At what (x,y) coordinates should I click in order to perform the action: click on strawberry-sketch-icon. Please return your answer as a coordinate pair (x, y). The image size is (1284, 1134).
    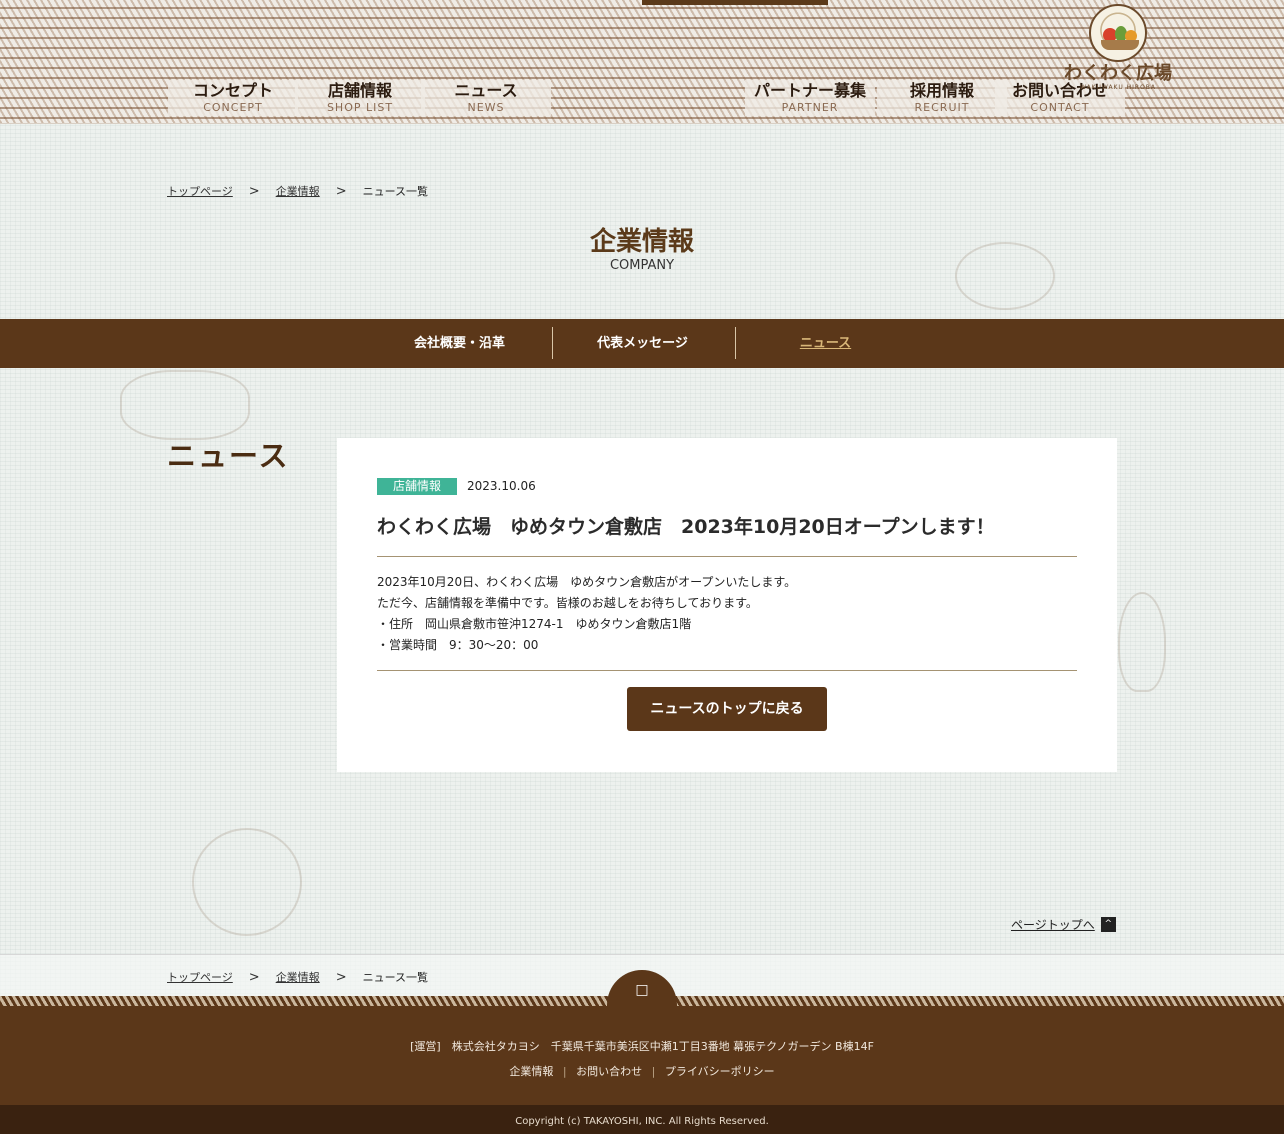
    Looking at the image, I should click on (185, 405).